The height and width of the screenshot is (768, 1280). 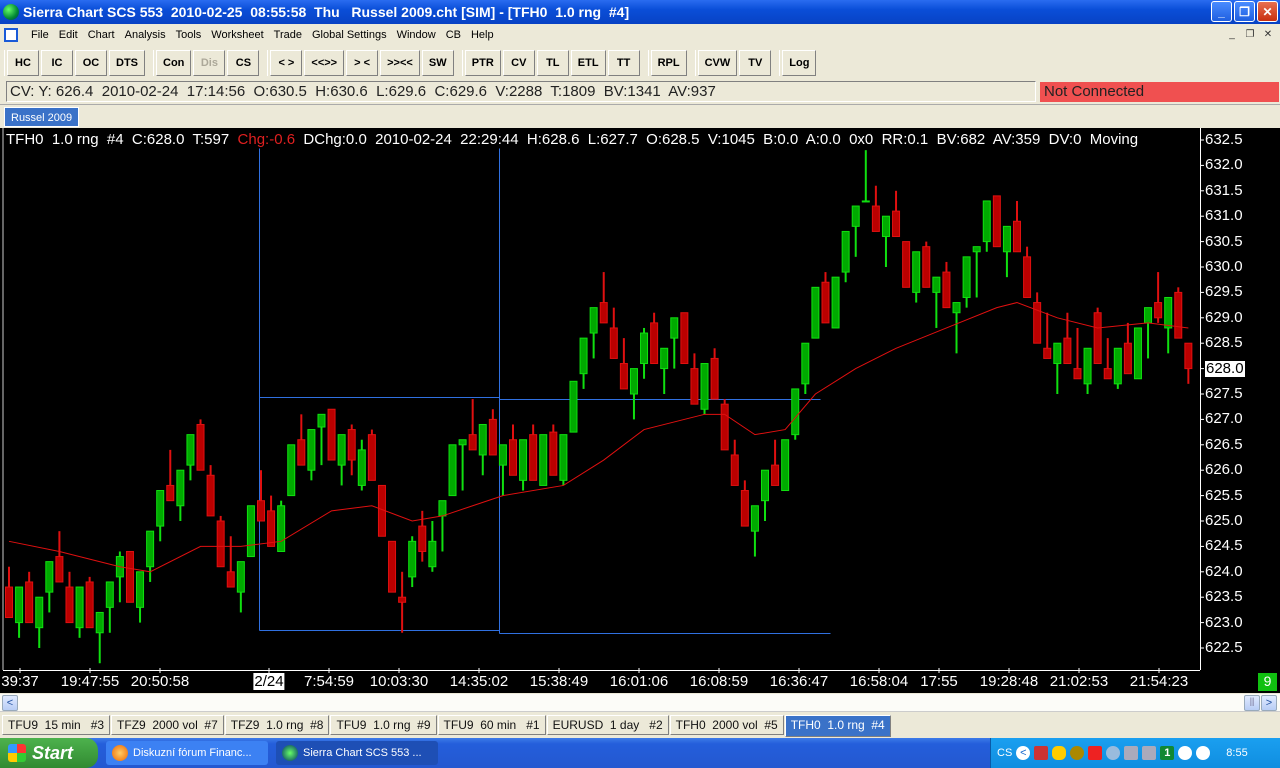 I want to click on toolbar-button-lr: < >, so click(x=286, y=63).